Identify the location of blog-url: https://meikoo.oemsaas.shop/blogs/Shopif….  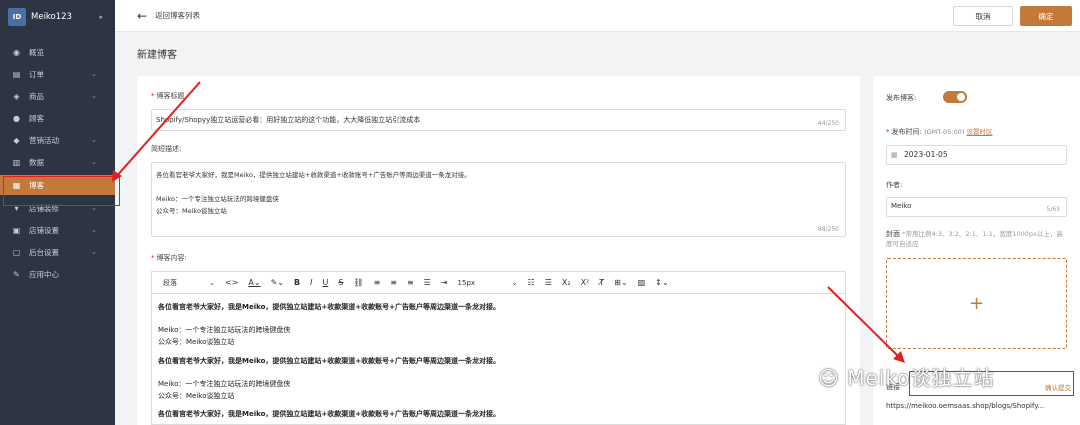
(965, 406).